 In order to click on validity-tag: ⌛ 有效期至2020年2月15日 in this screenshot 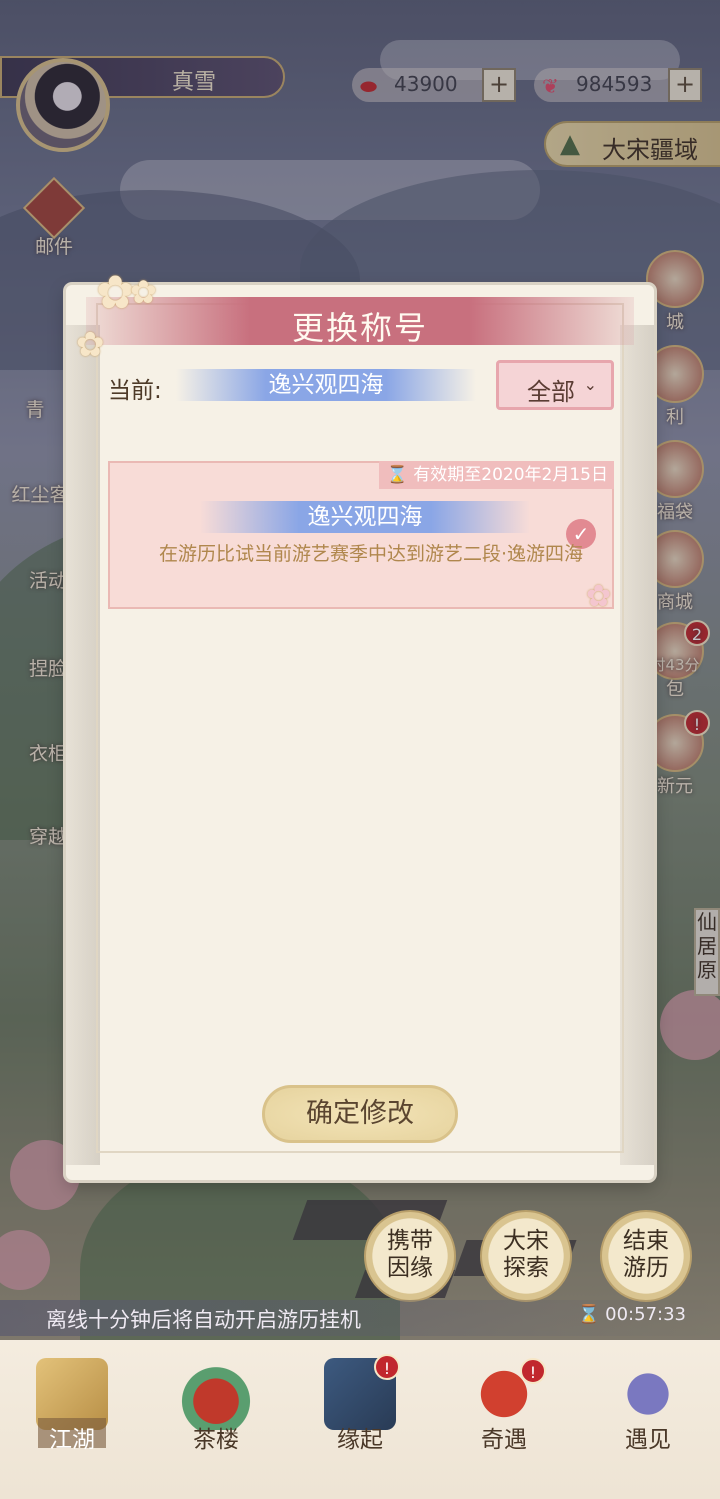, I will do `click(496, 475)`.